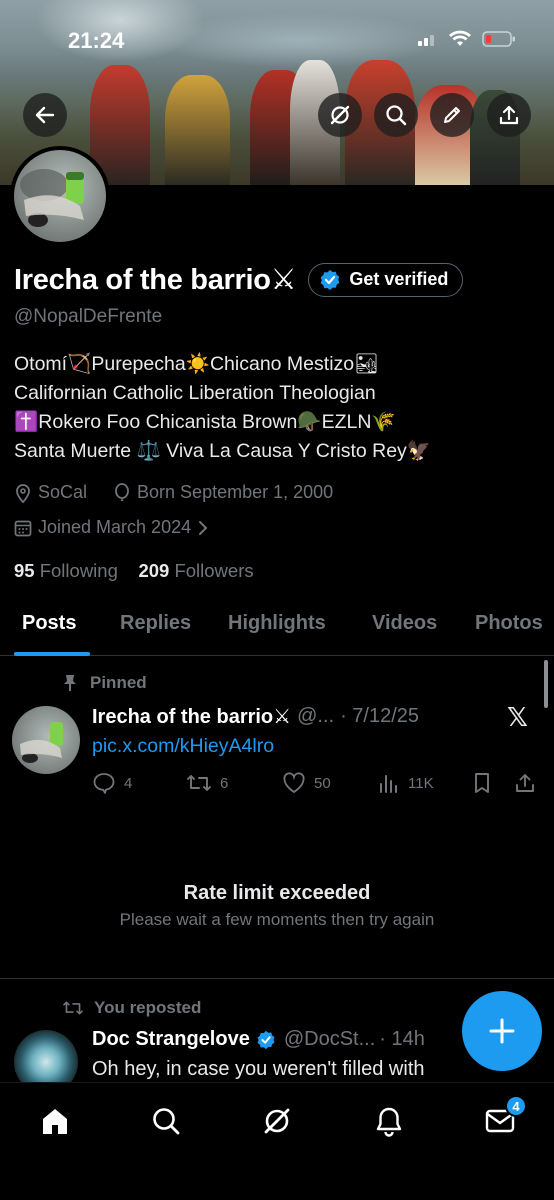 This screenshot has height=1200, width=554. What do you see at coordinates (306, 783) in the screenshot?
I see `like-button: 50` at bounding box center [306, 783].